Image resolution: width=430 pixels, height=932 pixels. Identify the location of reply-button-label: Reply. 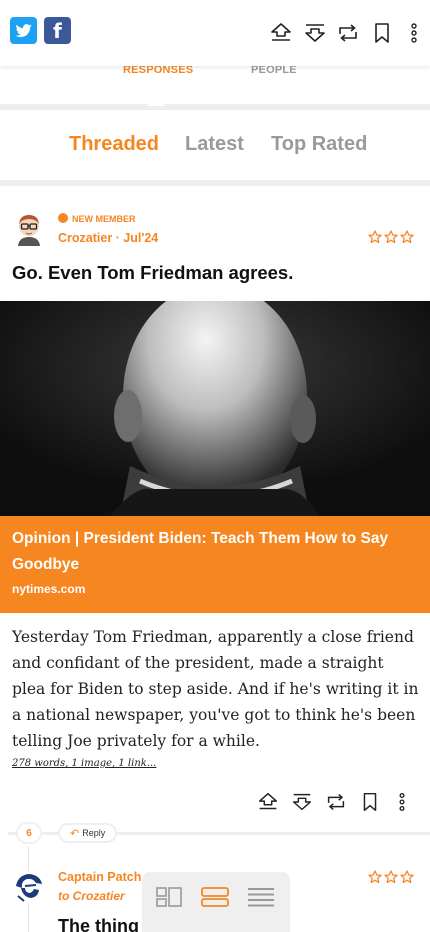
(94, 833).